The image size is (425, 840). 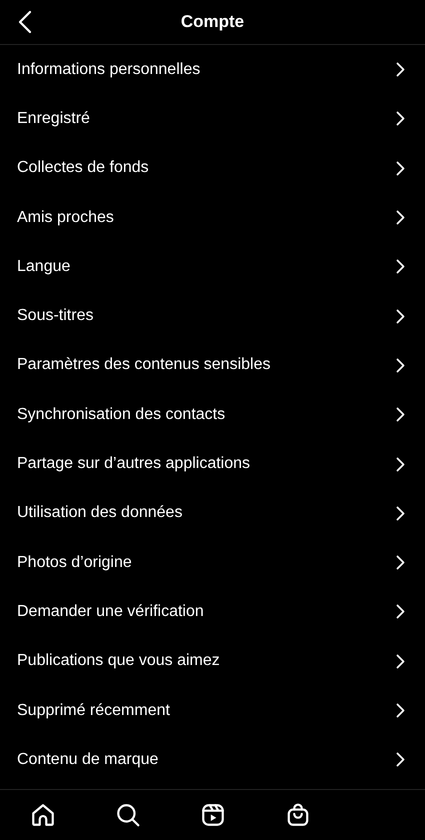 I want to click on menu-item: Informations personnelles, so click(x=212, y=69).